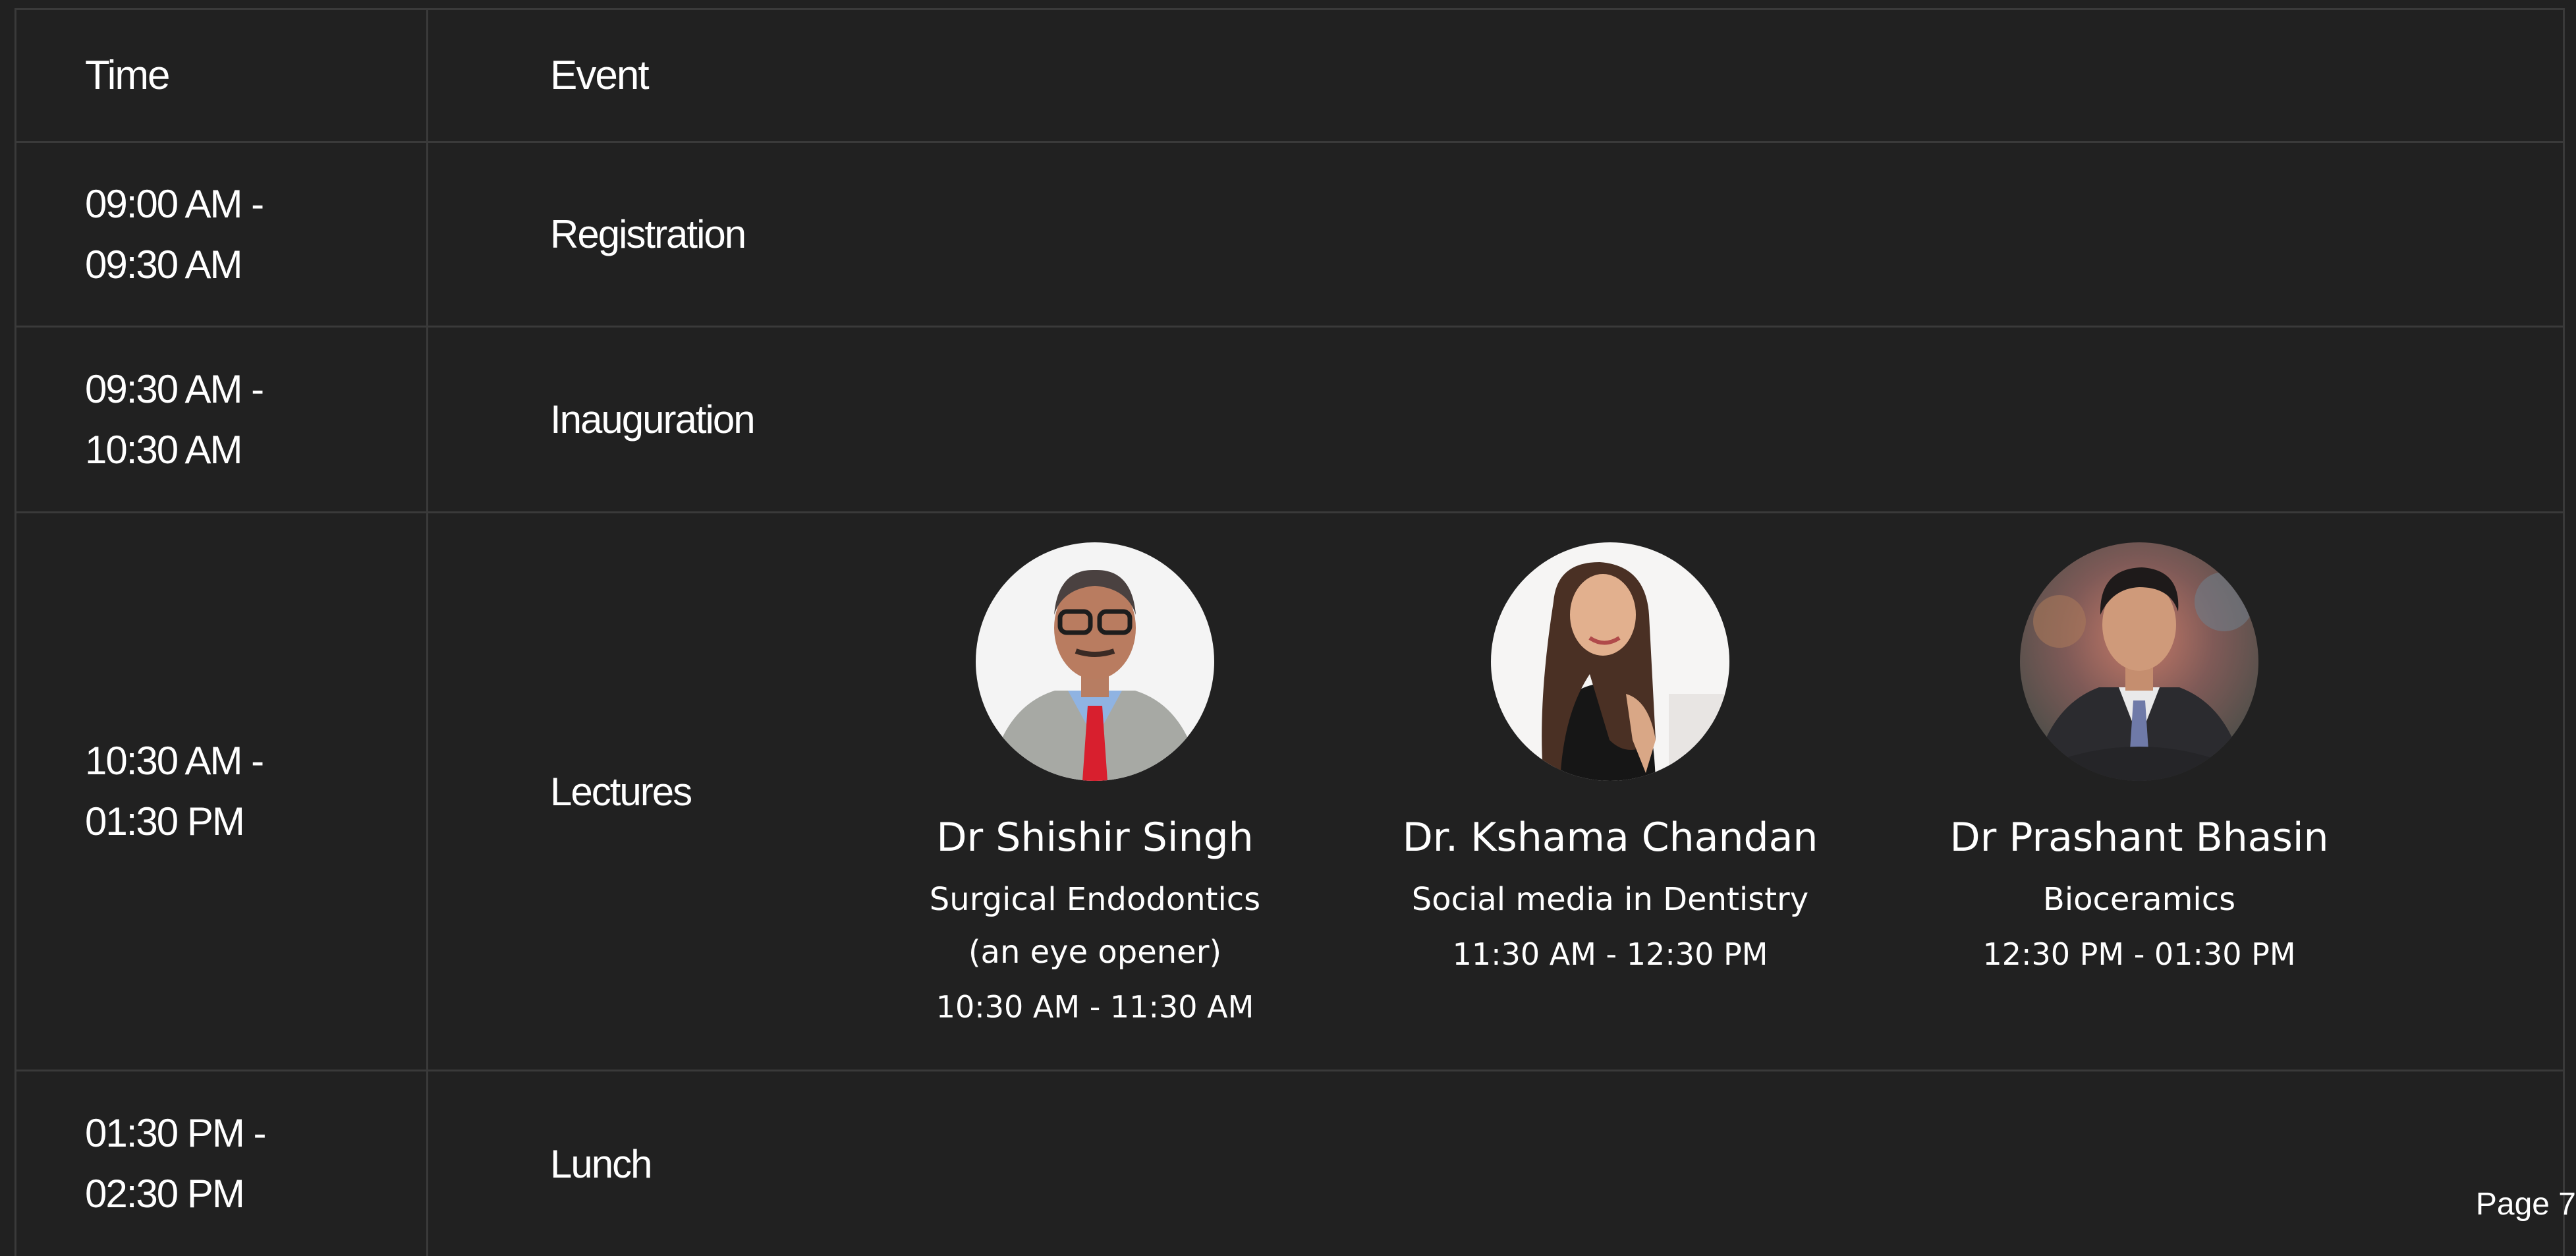 This screenshot has height=1256, width=2576. What do you see at coordinates (1610, 837) in the screenshot?
I see `speaker-name: Dr. Kshama Chandan` at bounding box center [1610, 837].